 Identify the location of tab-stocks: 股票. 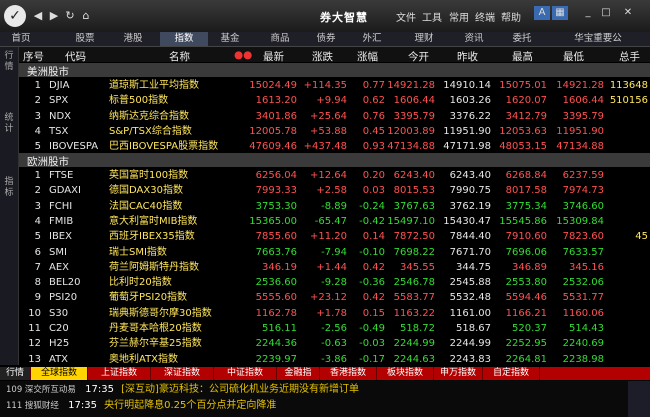
(85, 39).